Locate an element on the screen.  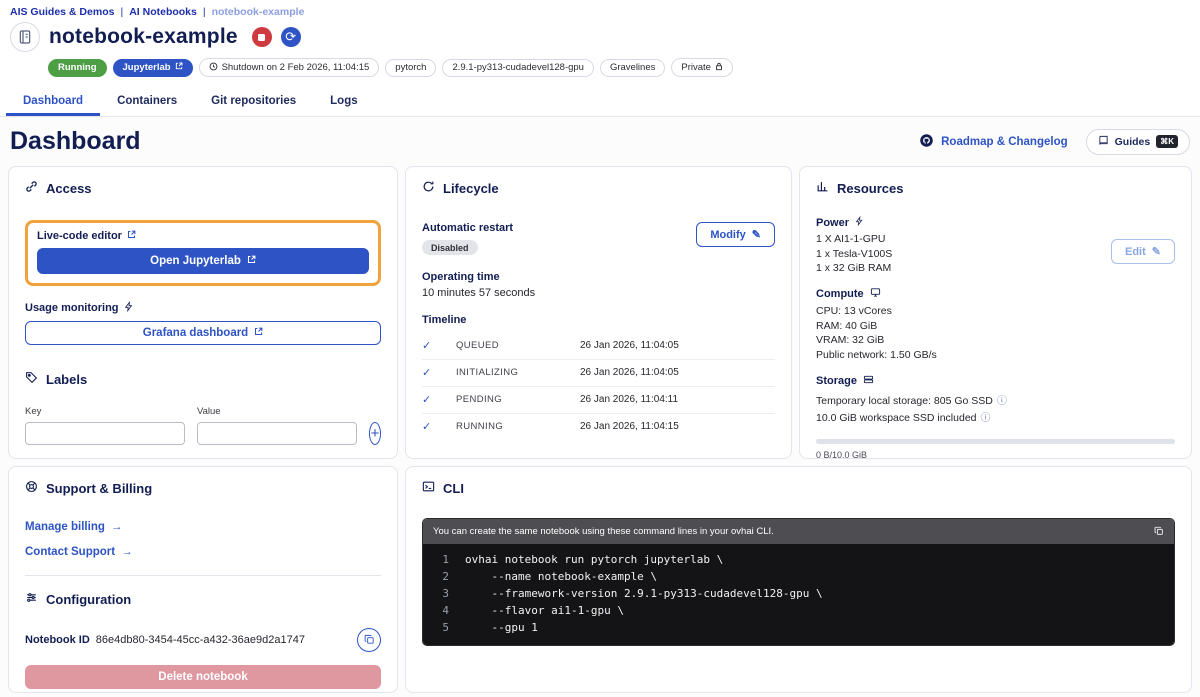
code-line: --gpu 1 is located at coordinates (501, 628).